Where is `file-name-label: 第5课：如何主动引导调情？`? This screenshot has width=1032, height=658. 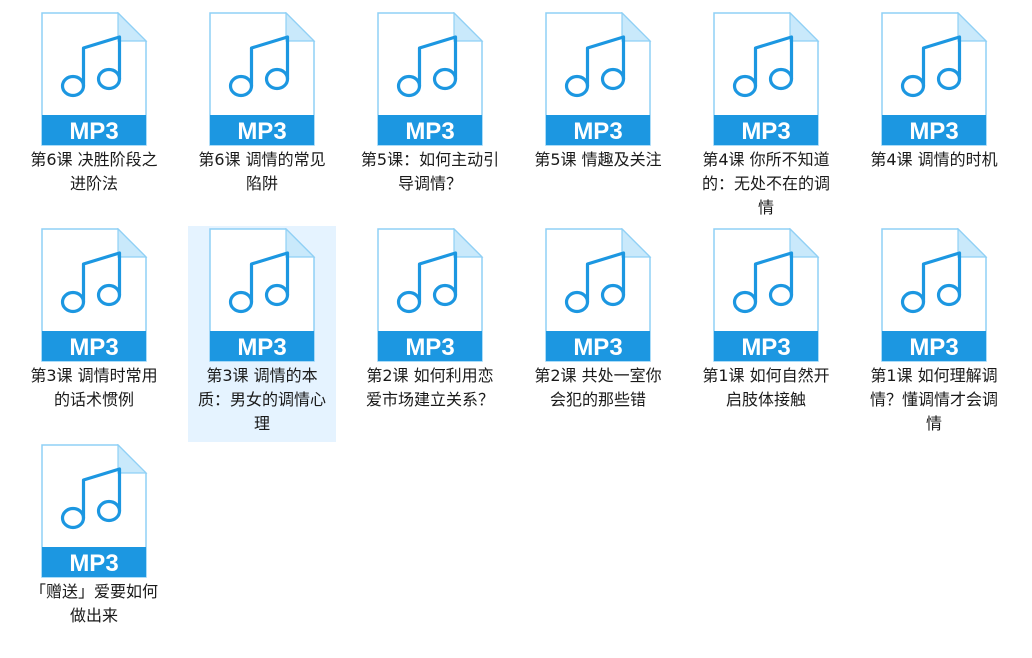 file-name-label: 第5课：如何主动引导调情？ is located at coordinates (430, 171).